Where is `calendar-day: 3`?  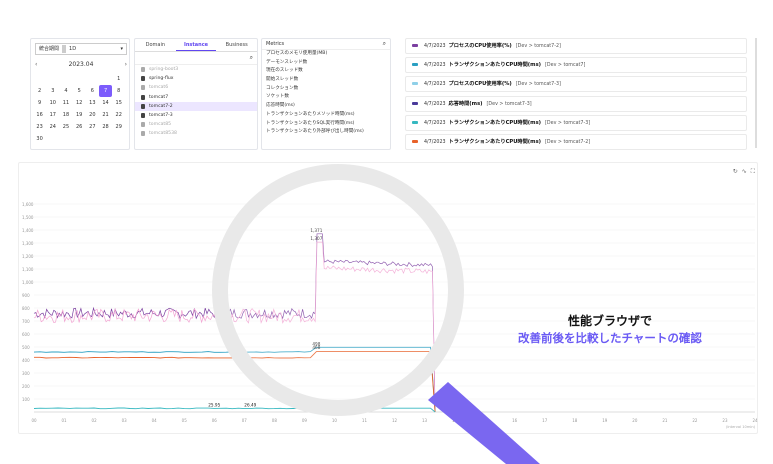 calendar-day: 3 is located at coordinates (52, 91).